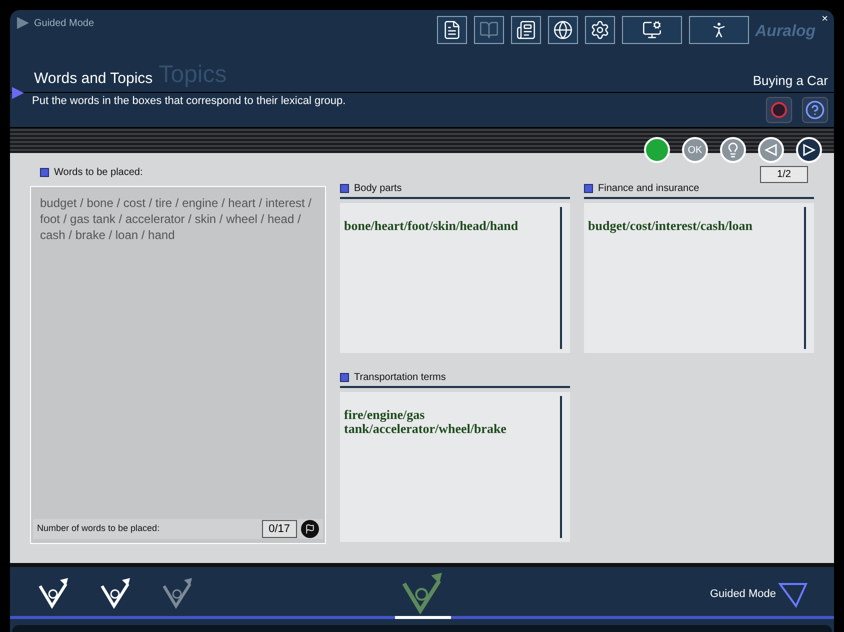 The width and height of the screenshot is (844, 632). I want to click on globe-icon, so click(563, 30).